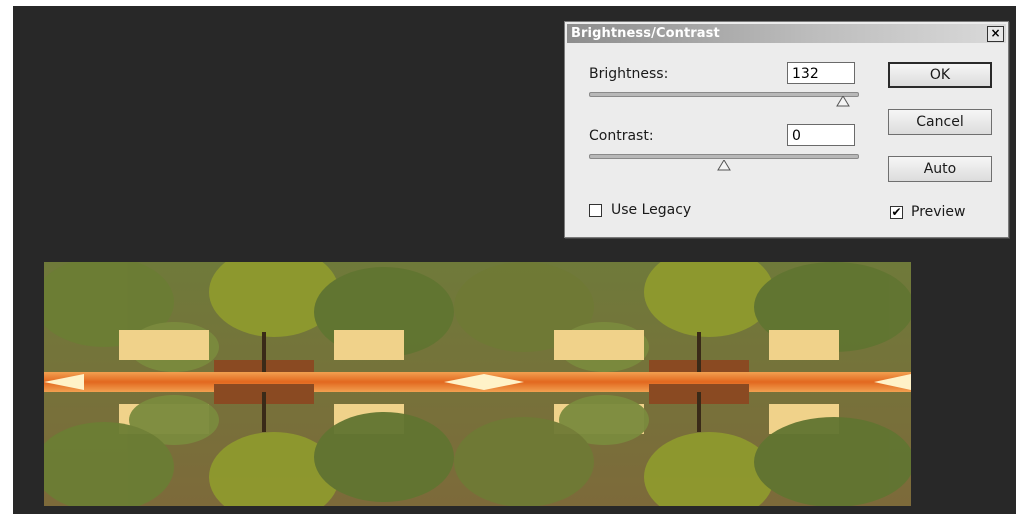 The width and height of the screenshot is (1025, 517). Describe the element at coordinates (645, 33) in the screenshot. I see `dialog-title: Brightness/Contrast` at that location.